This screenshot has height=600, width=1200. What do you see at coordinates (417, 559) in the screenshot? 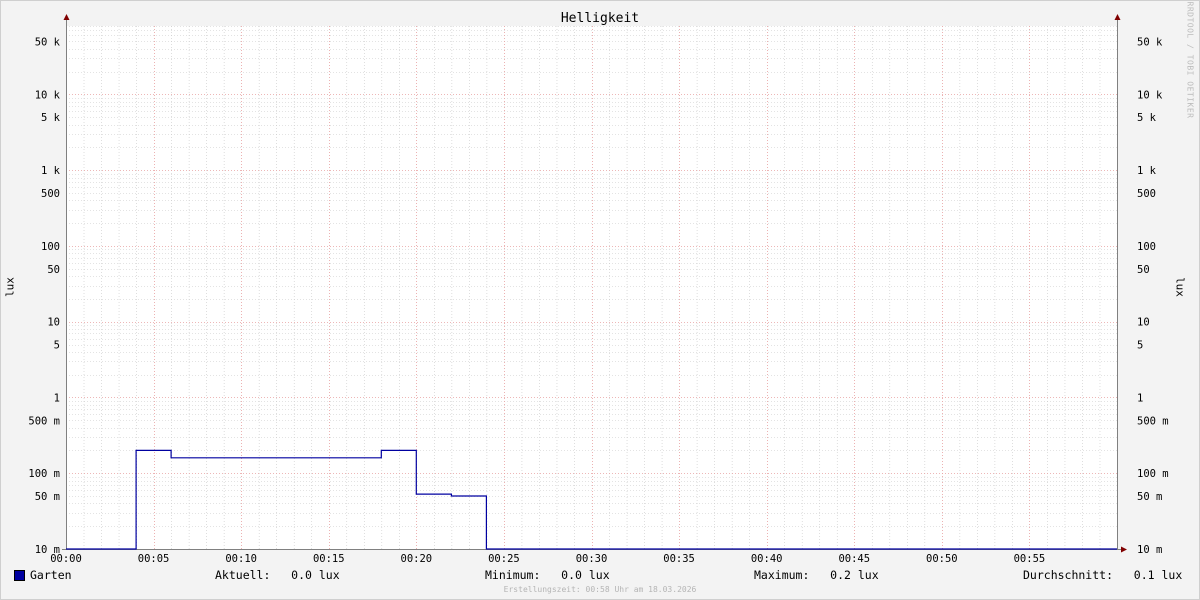
I see `x-tick-label: 00:20` at bounding box center [417, 559].